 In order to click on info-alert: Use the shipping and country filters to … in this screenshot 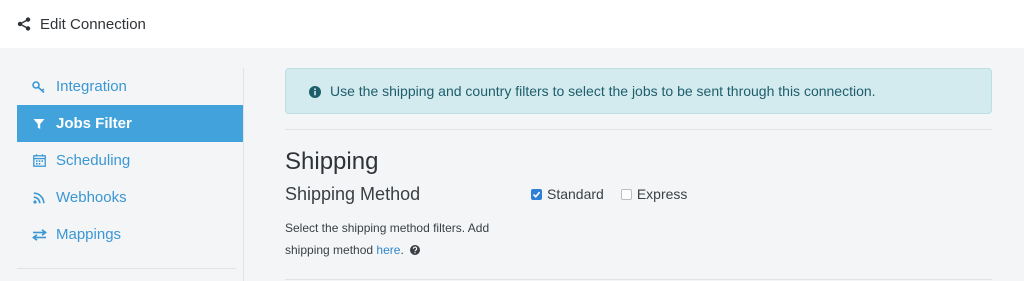, I will do `click(638, 91)`.